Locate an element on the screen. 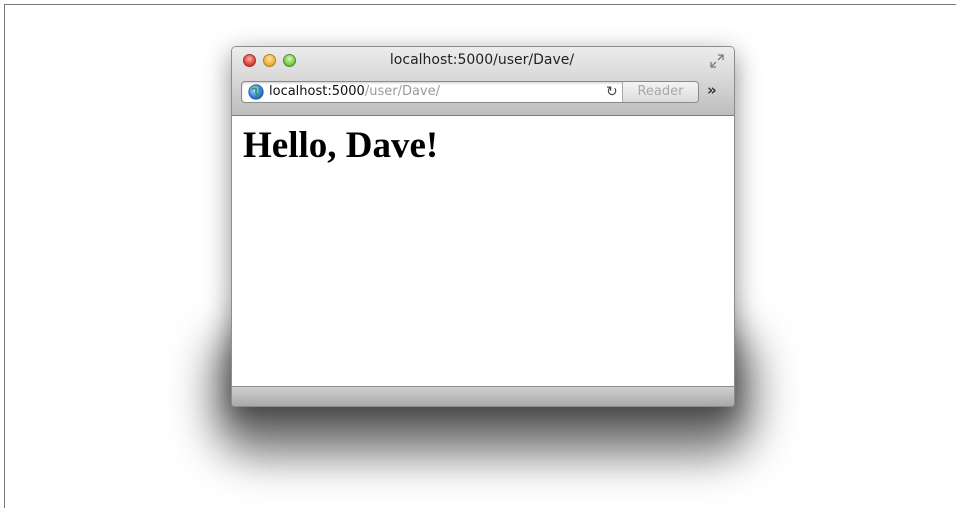 Image resolution: width=956 pixels, height=508 pixels. chevron-double-right-icon: » is located at coordinates (712, 90).